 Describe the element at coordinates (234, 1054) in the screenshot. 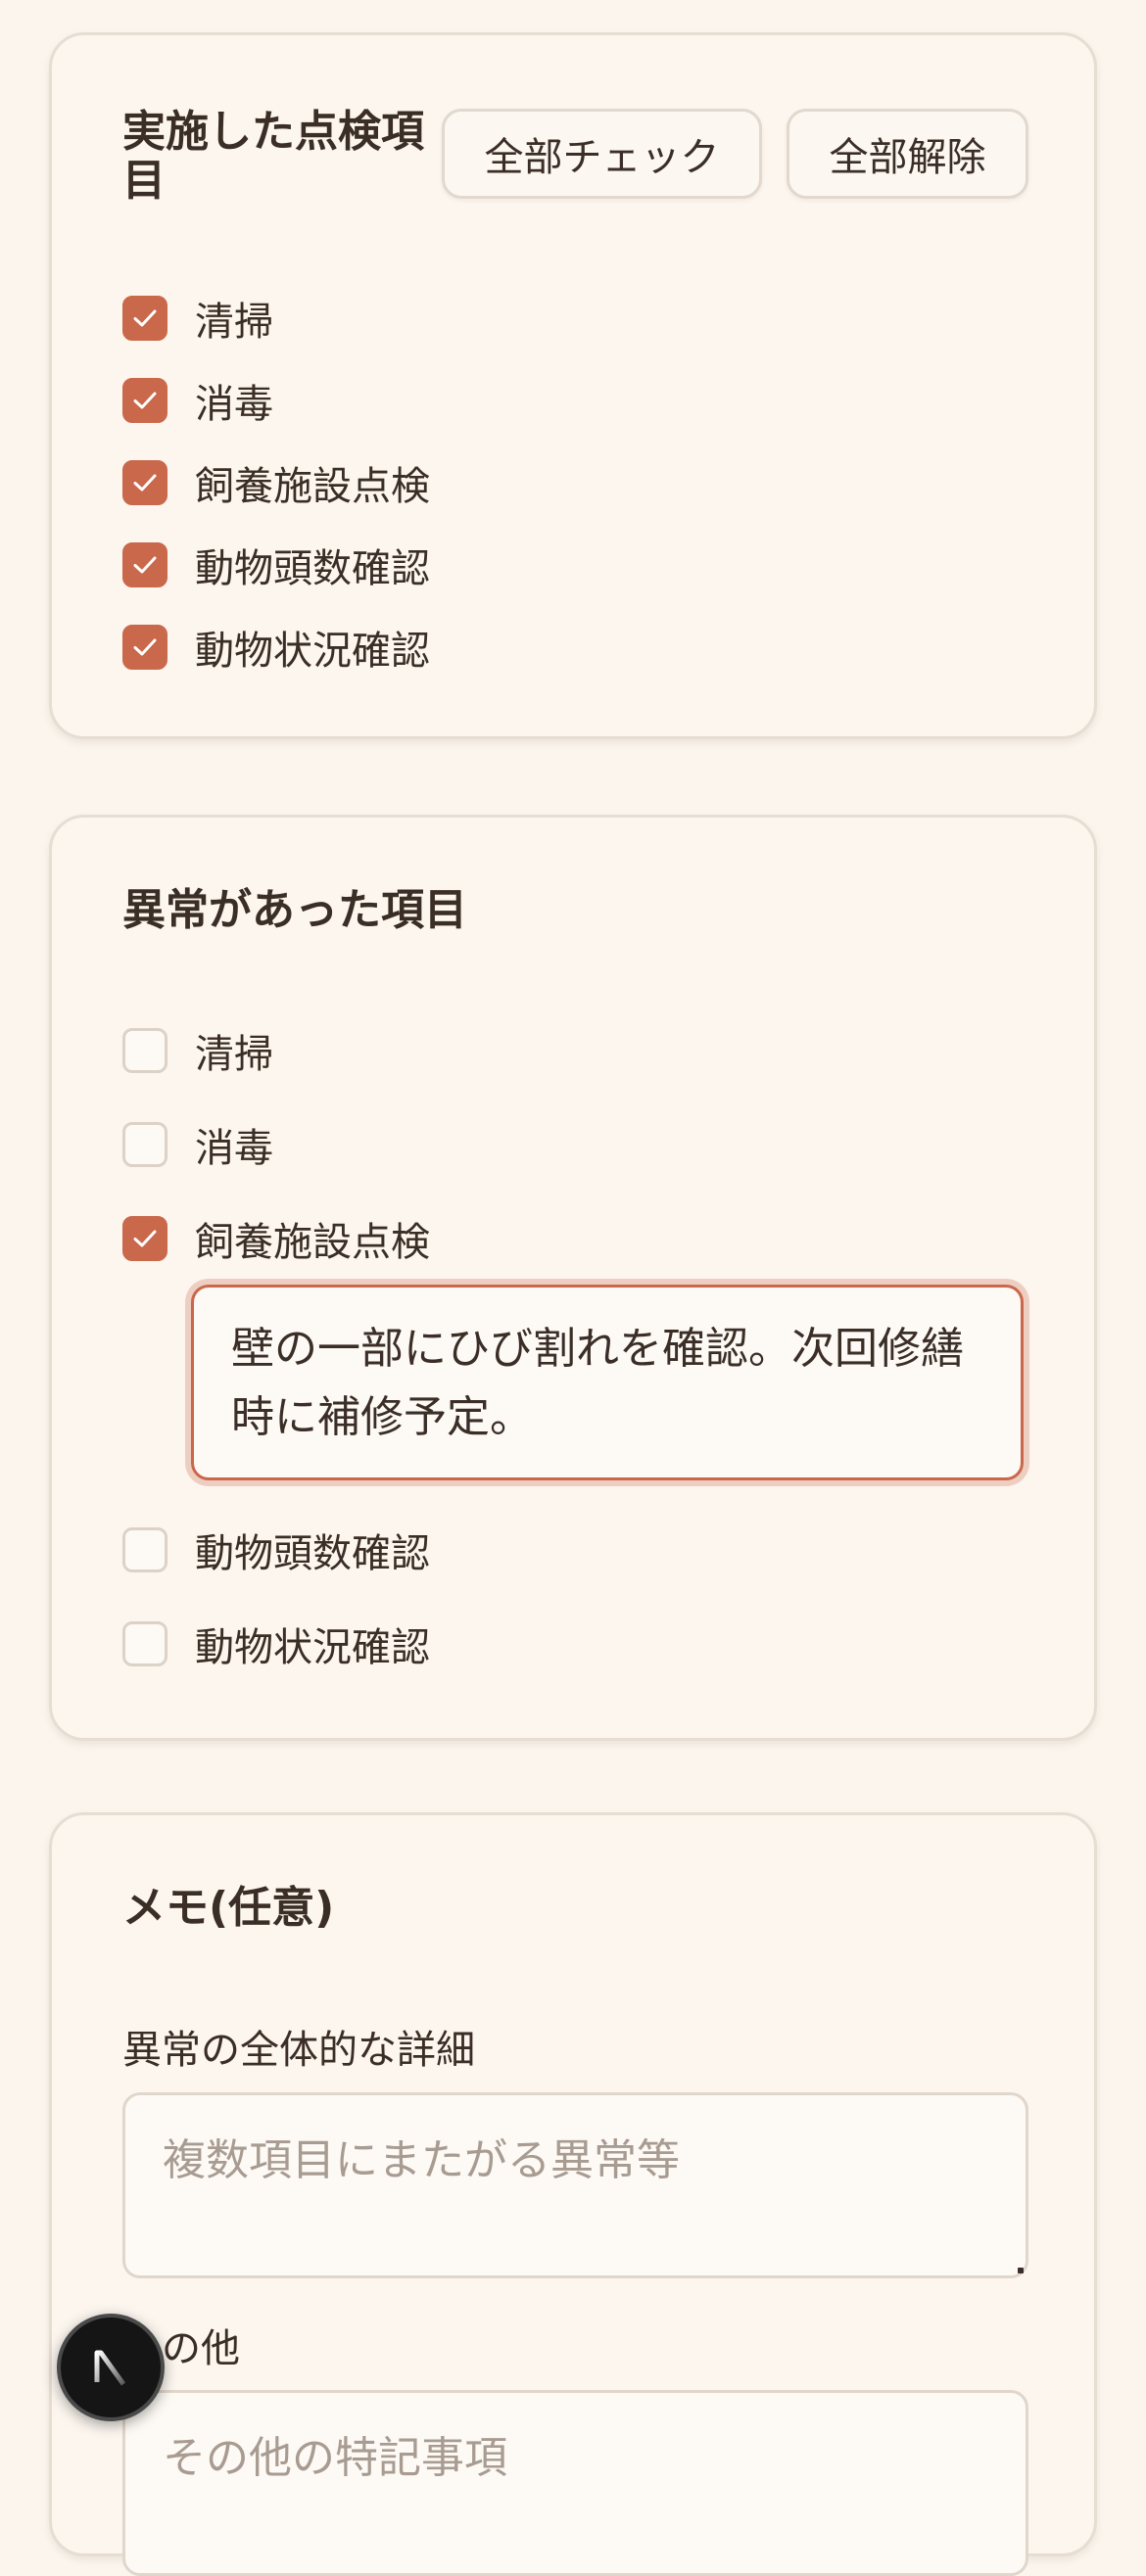

I see `abnormal-item-label: 清掃` at that location.